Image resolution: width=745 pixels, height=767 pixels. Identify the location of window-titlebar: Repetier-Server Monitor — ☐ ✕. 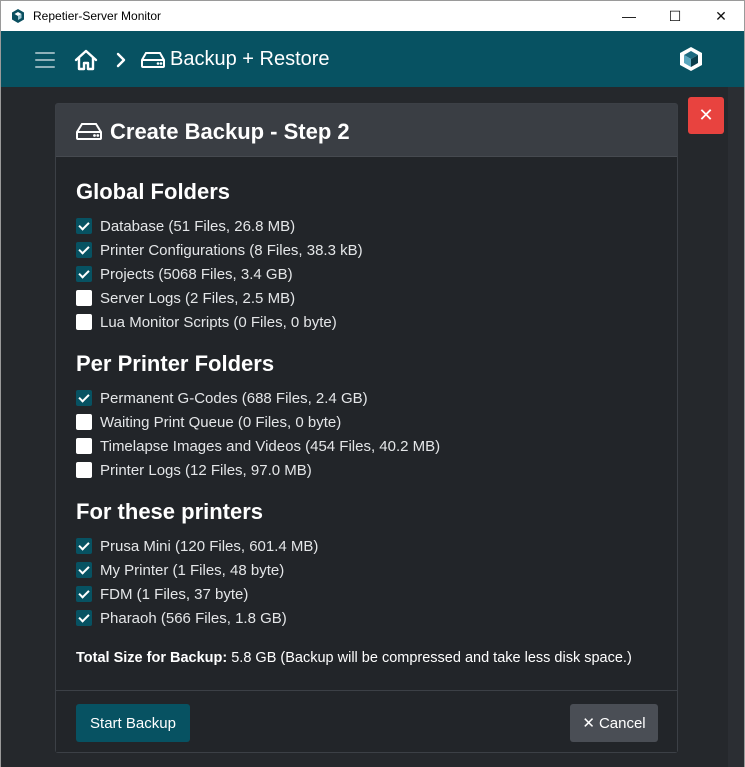
(372, 15).